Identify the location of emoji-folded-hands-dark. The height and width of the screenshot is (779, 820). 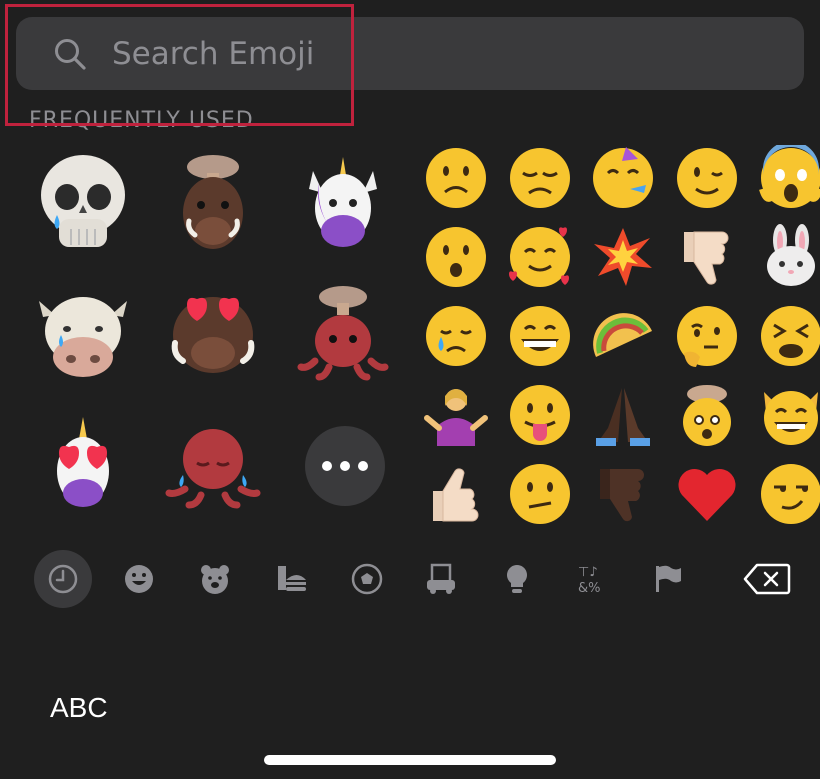
(623, 415).